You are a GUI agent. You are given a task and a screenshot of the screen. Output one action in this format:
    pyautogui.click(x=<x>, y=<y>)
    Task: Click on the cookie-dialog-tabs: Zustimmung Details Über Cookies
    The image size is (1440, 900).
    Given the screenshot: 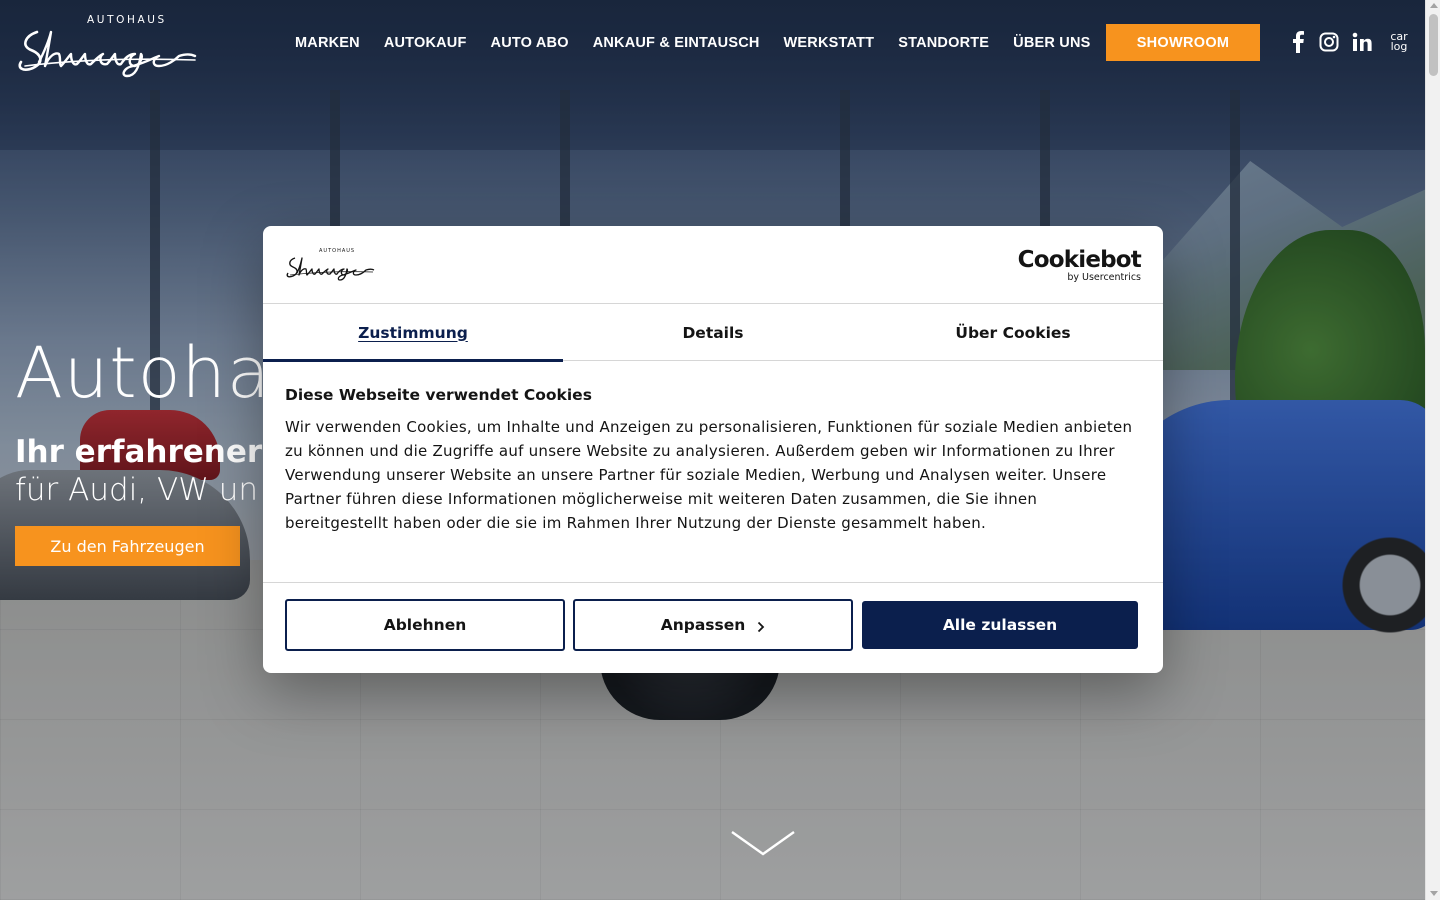 What is the action you would take?
    pyautogui.click(x=713, y=333)
    